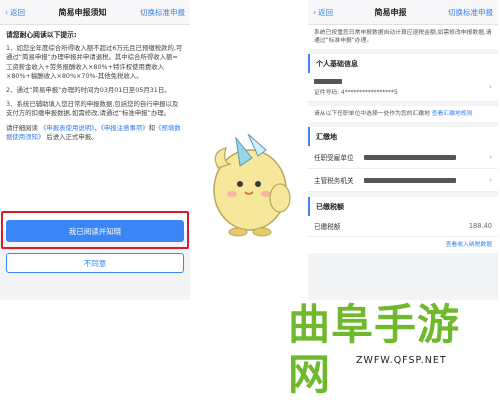 The width and height of the screenshot is (500, 400). What do you see at coordinates (374, 349) in the screenshot?
I see `brand-watermark: 曲阜手游网` at bounding box center [374, 349].